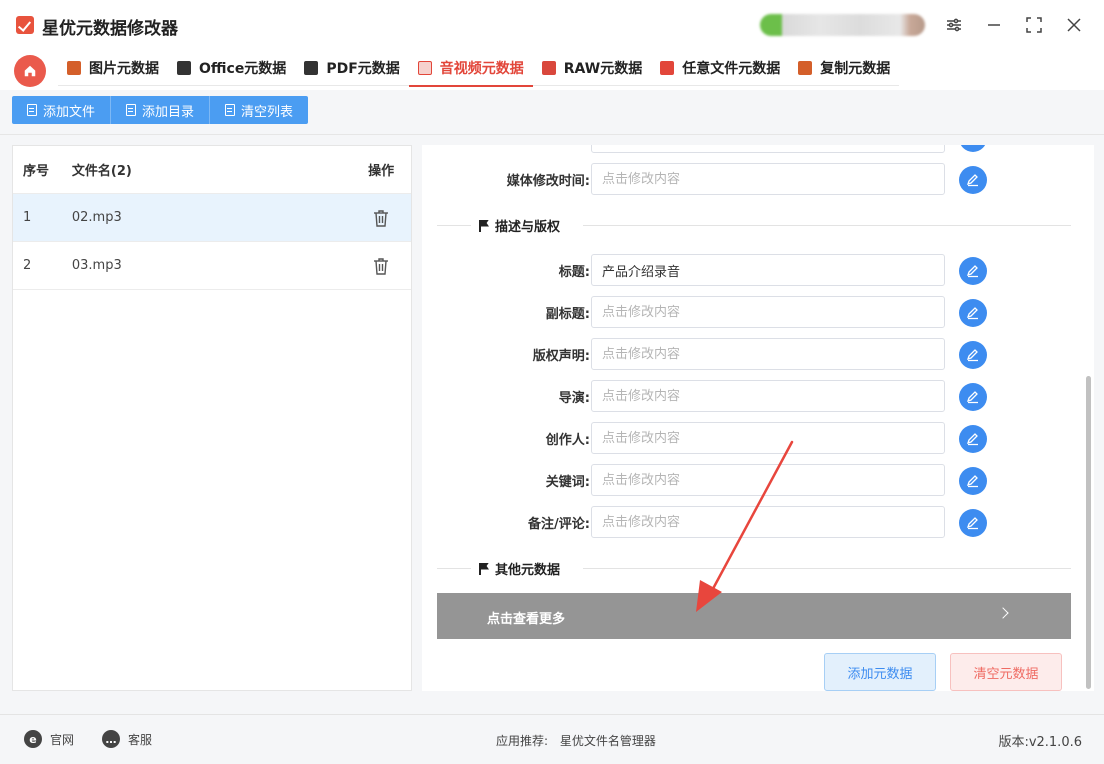 This screenshot has width=1104, height=764. I want to click on title-bar: 星优元数据修改器, so click(552, 25).